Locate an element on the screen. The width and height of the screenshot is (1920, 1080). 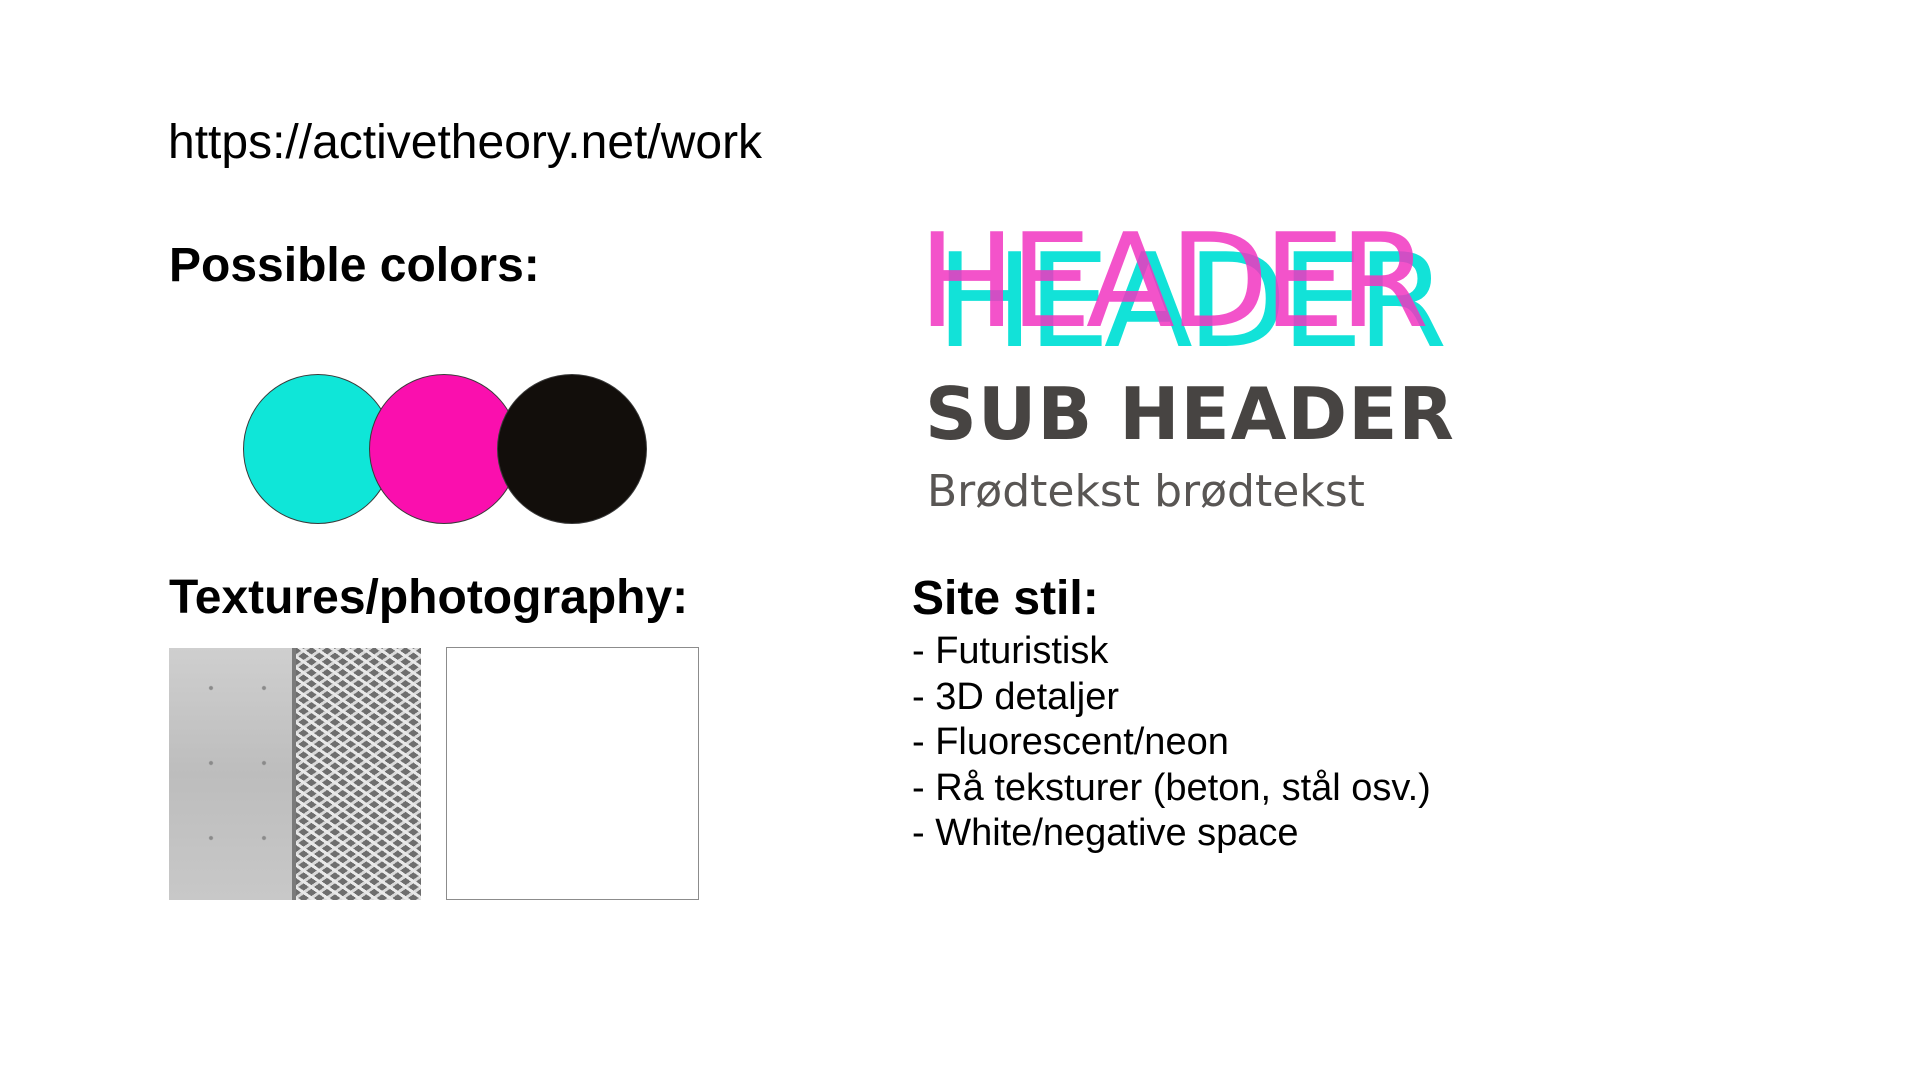
texture-concrete-mesh-image is located at coordinates (295, 774).